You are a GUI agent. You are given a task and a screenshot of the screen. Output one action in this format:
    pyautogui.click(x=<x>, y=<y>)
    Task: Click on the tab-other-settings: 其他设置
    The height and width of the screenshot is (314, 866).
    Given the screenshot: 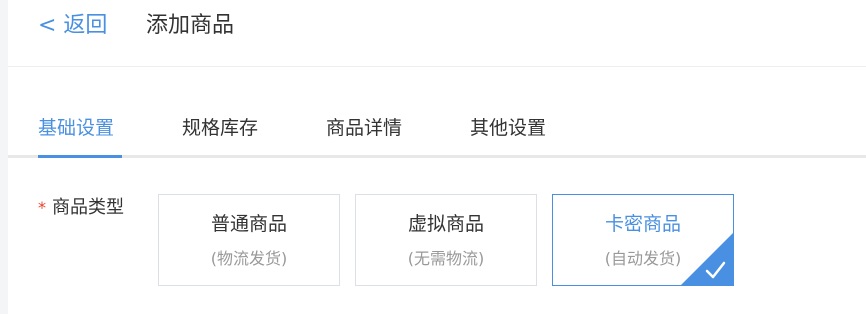 What is the action you would take?
    pyautogui.click(x=508, y=128)
    